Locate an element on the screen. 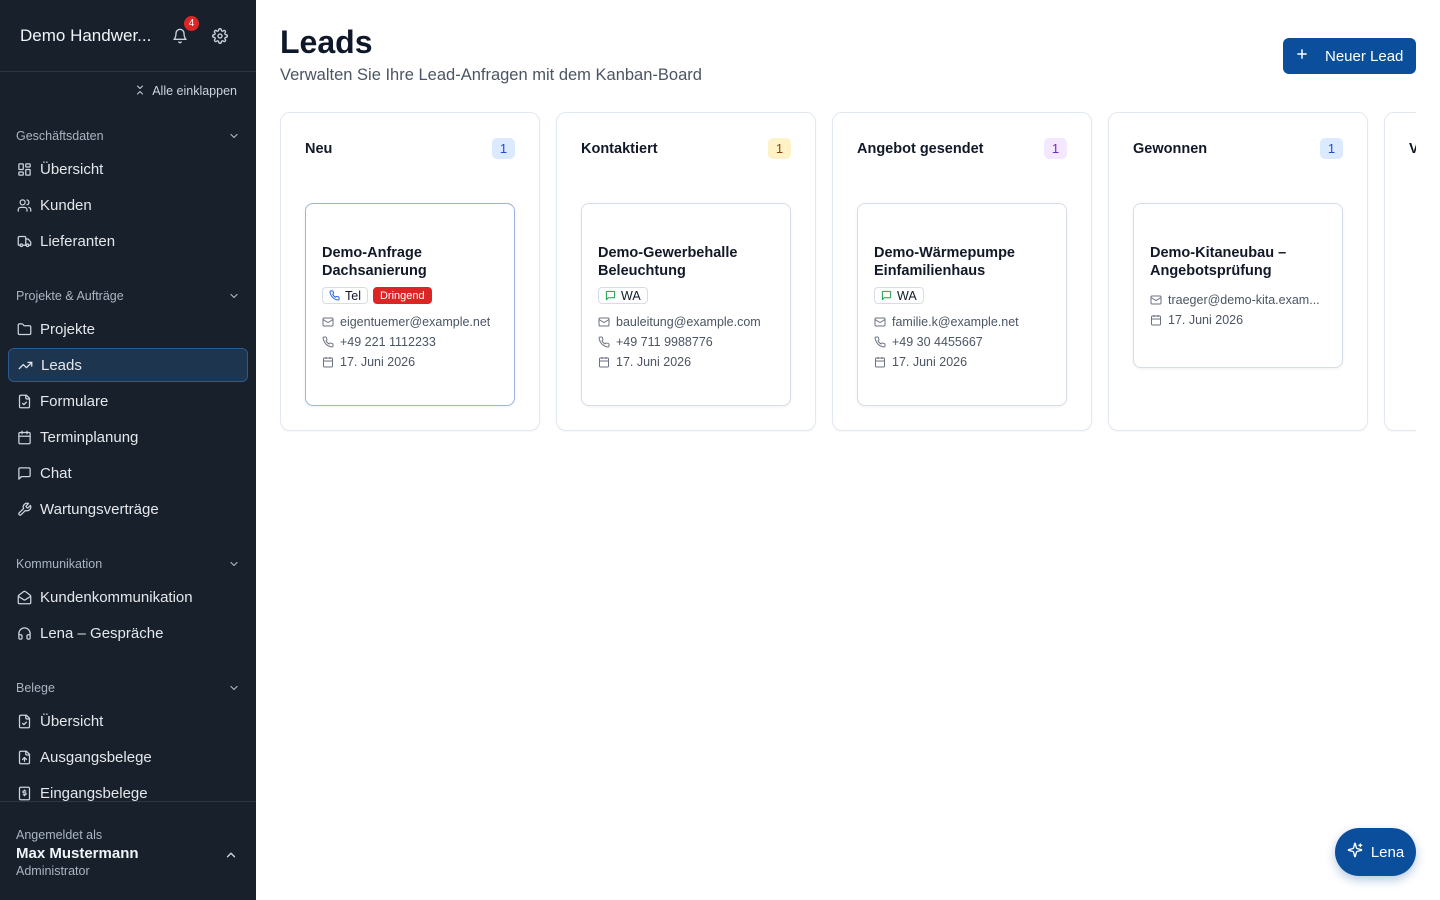 The width and height of the screenshot is (1440, 900). sidebar-item-label: Projekte is located at coordinates (68, 329).